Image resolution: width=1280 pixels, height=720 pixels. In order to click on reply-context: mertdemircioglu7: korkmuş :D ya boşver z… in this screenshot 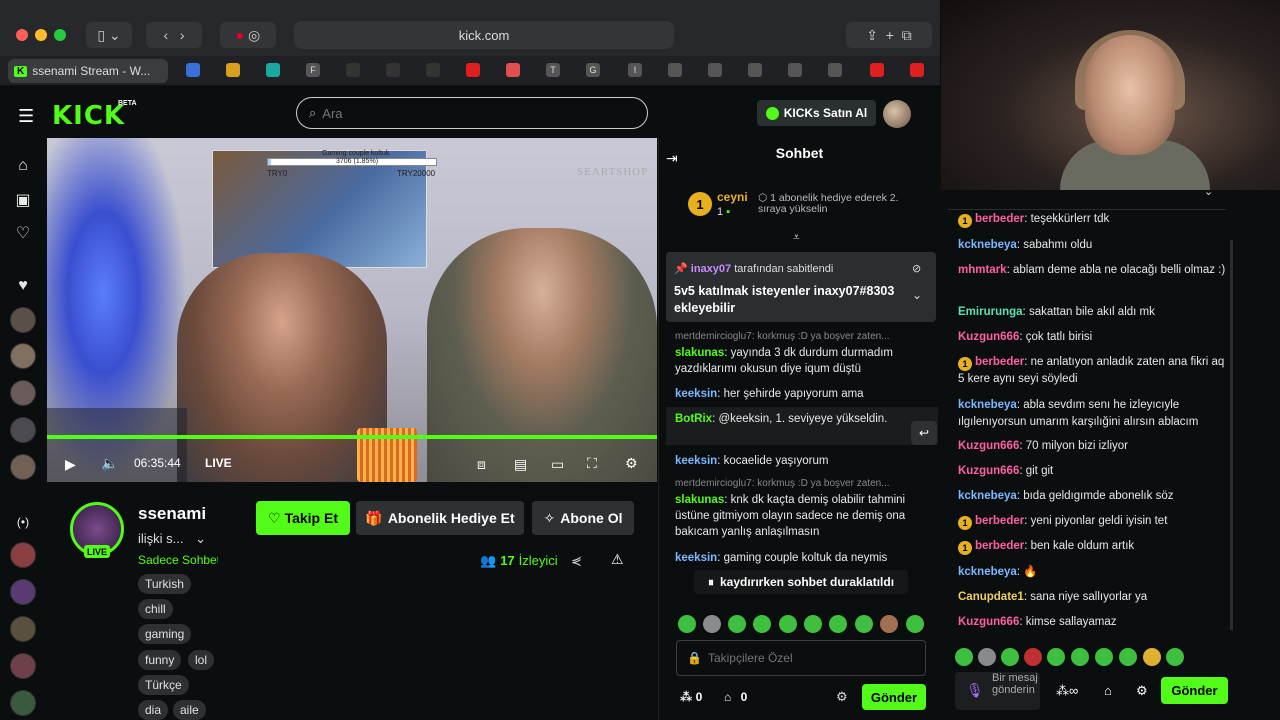, I will do `click(802, 336)`.